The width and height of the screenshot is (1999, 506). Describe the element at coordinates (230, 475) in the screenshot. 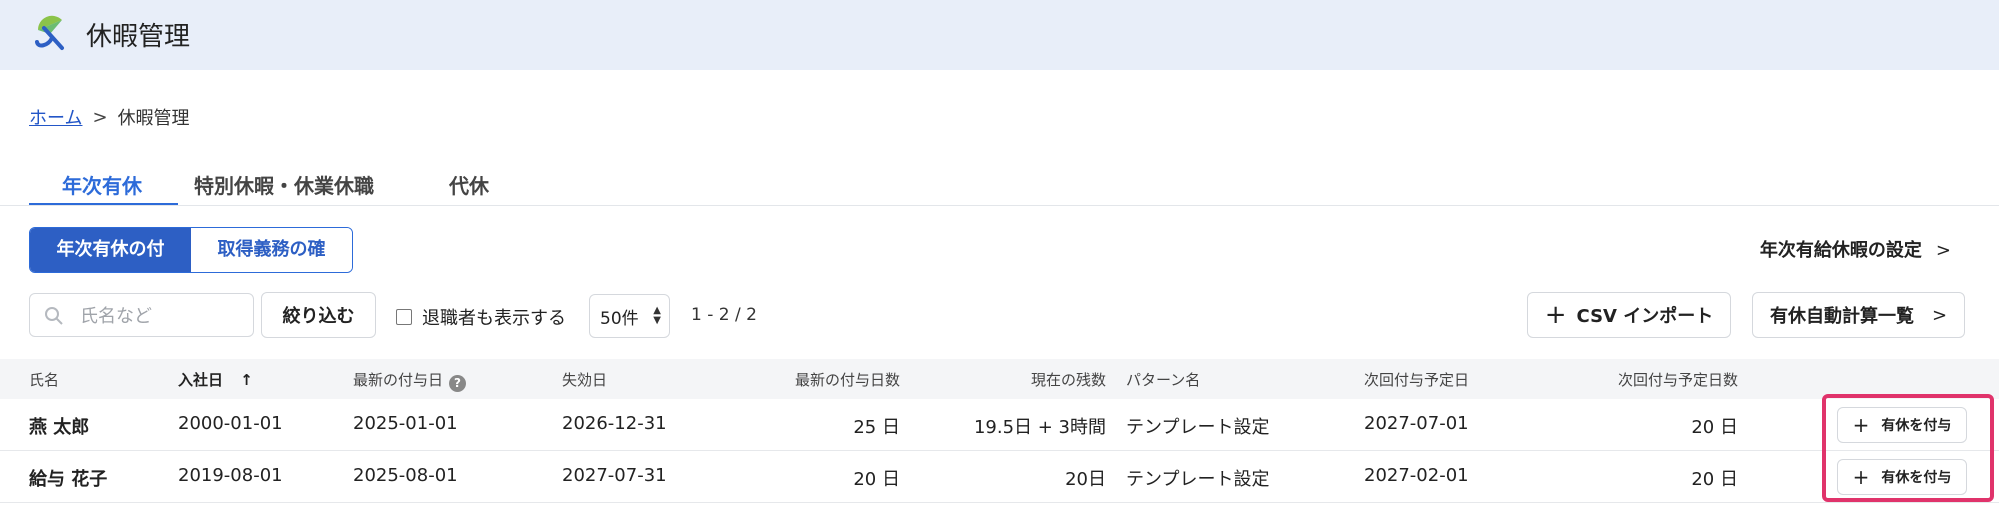

I see `cell-join-date: 2019-08-01` at that location.